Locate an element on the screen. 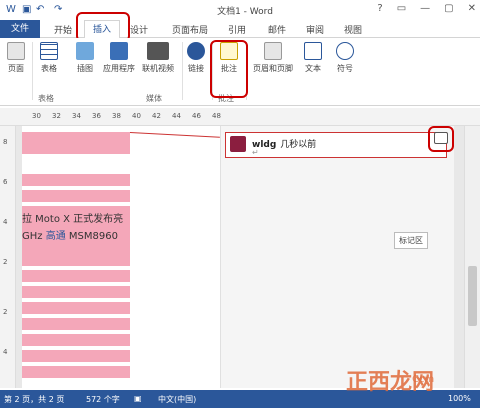 Image resolution: width=480 pixels, height=408 pixels. hyperlink-text: 高通 is located at coordinates (56, 236).